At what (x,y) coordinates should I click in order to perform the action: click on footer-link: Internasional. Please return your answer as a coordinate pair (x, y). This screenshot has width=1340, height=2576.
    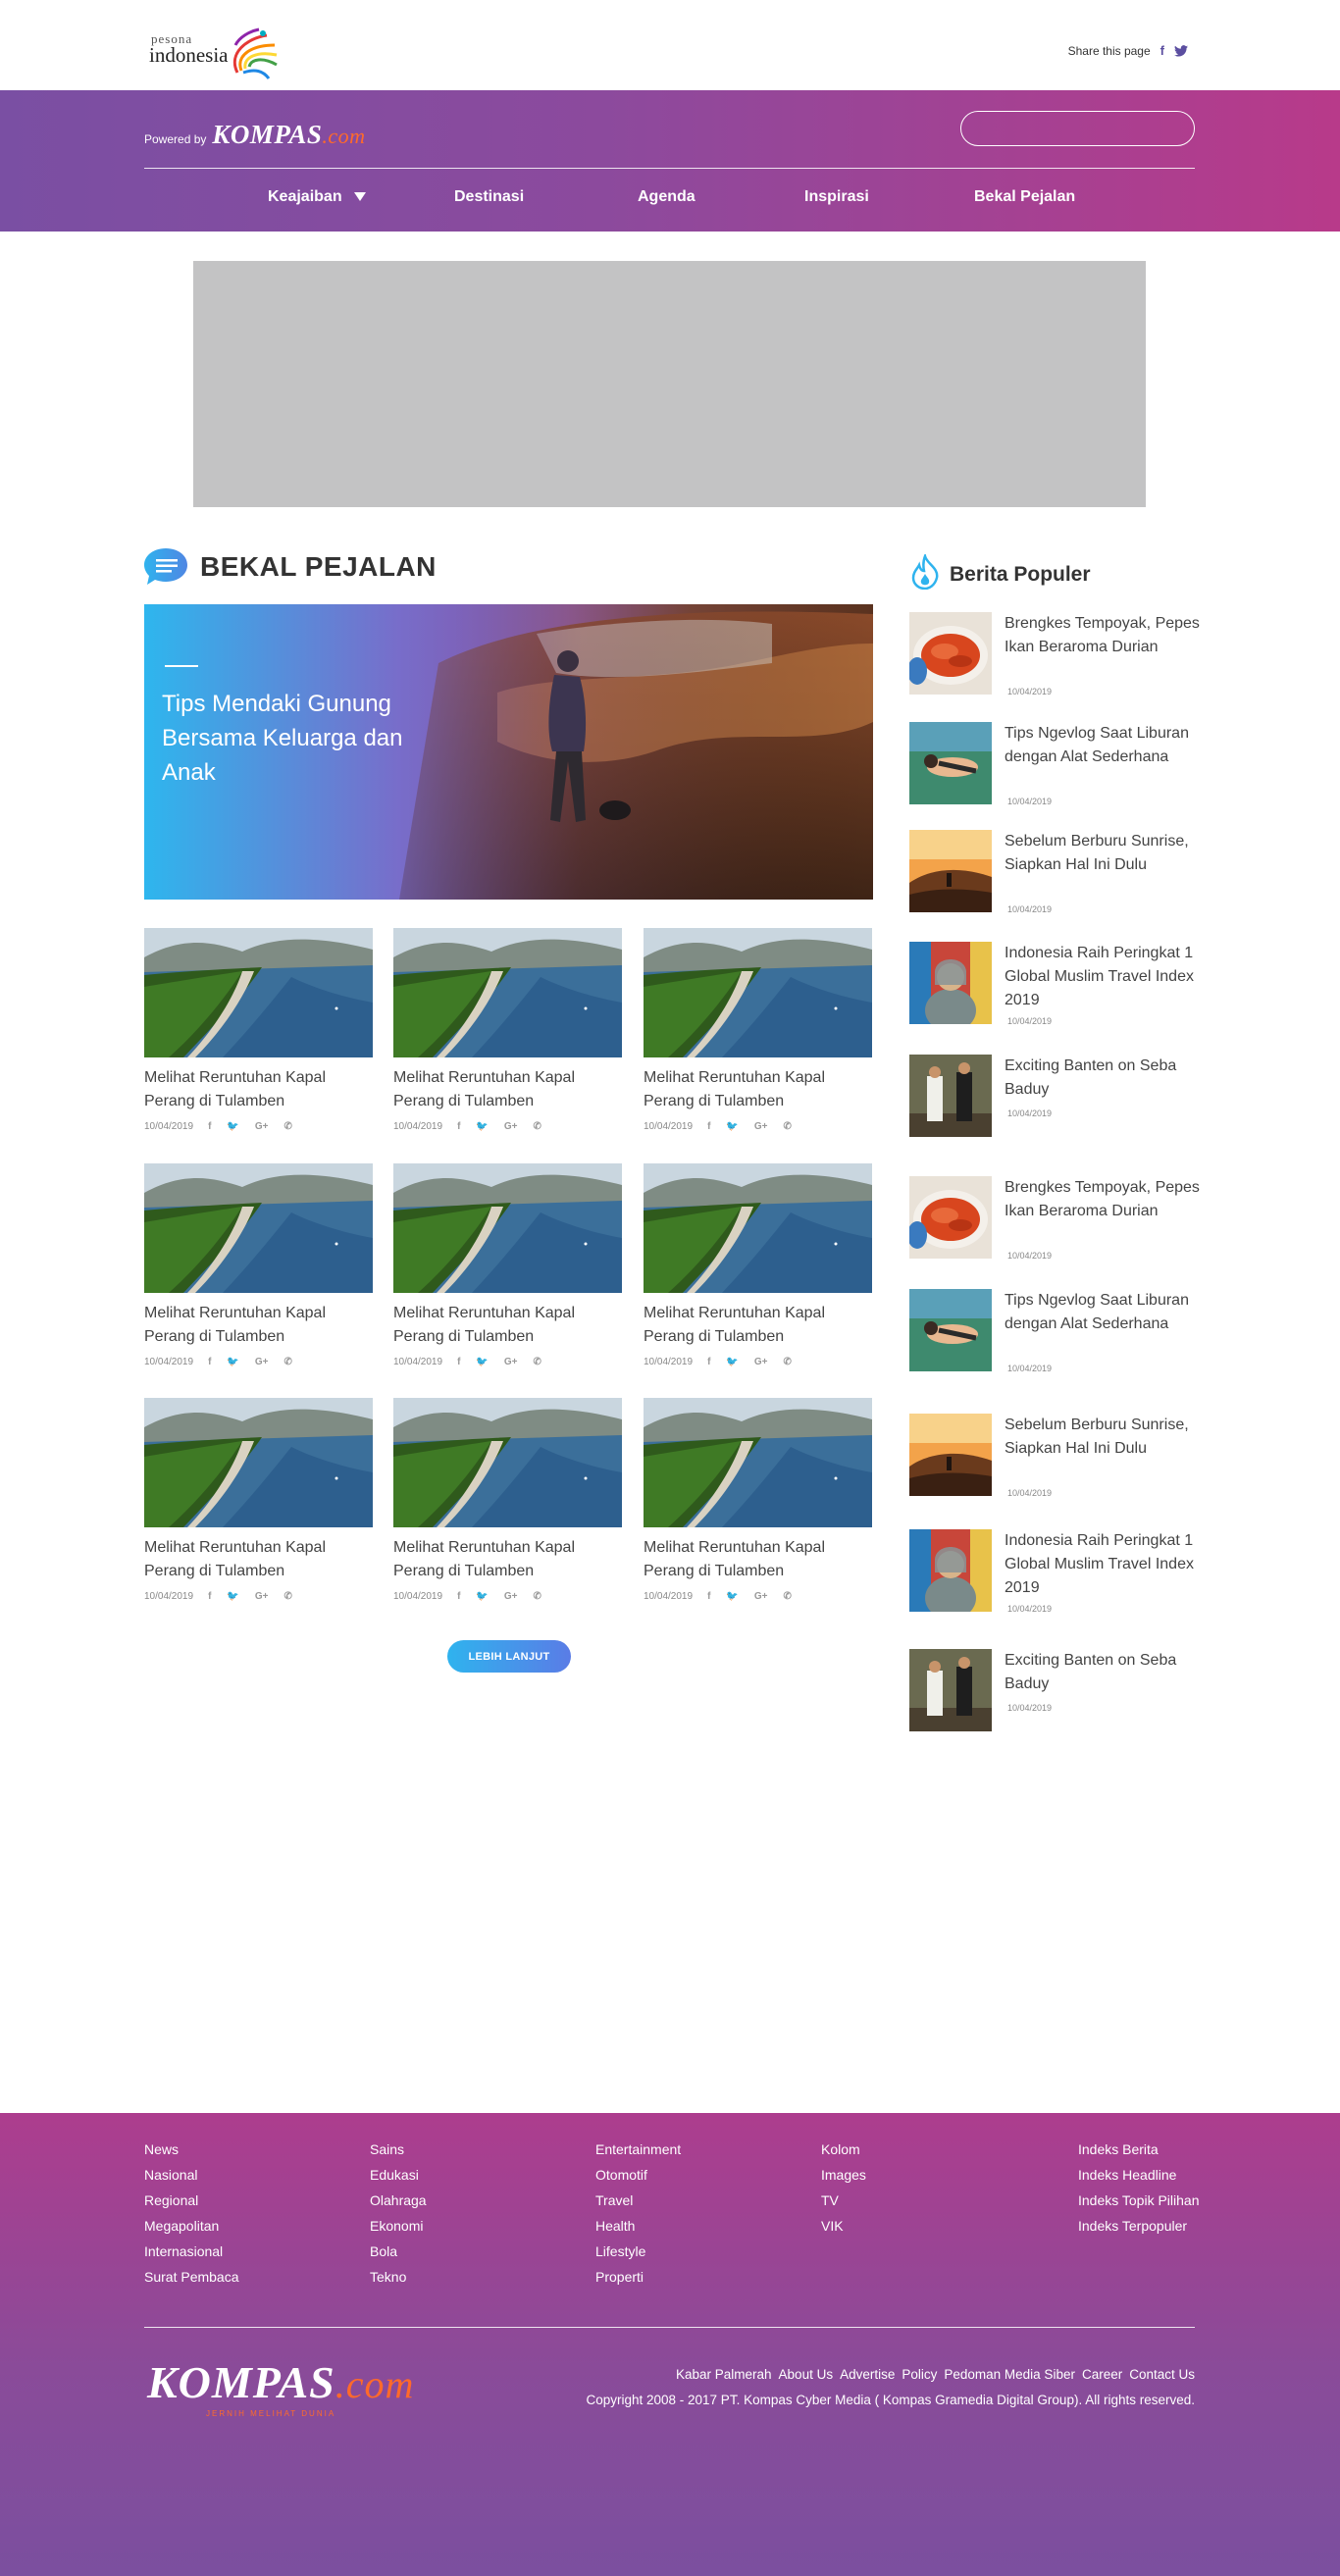
    Looking at the image, I should click on (191, 2251).